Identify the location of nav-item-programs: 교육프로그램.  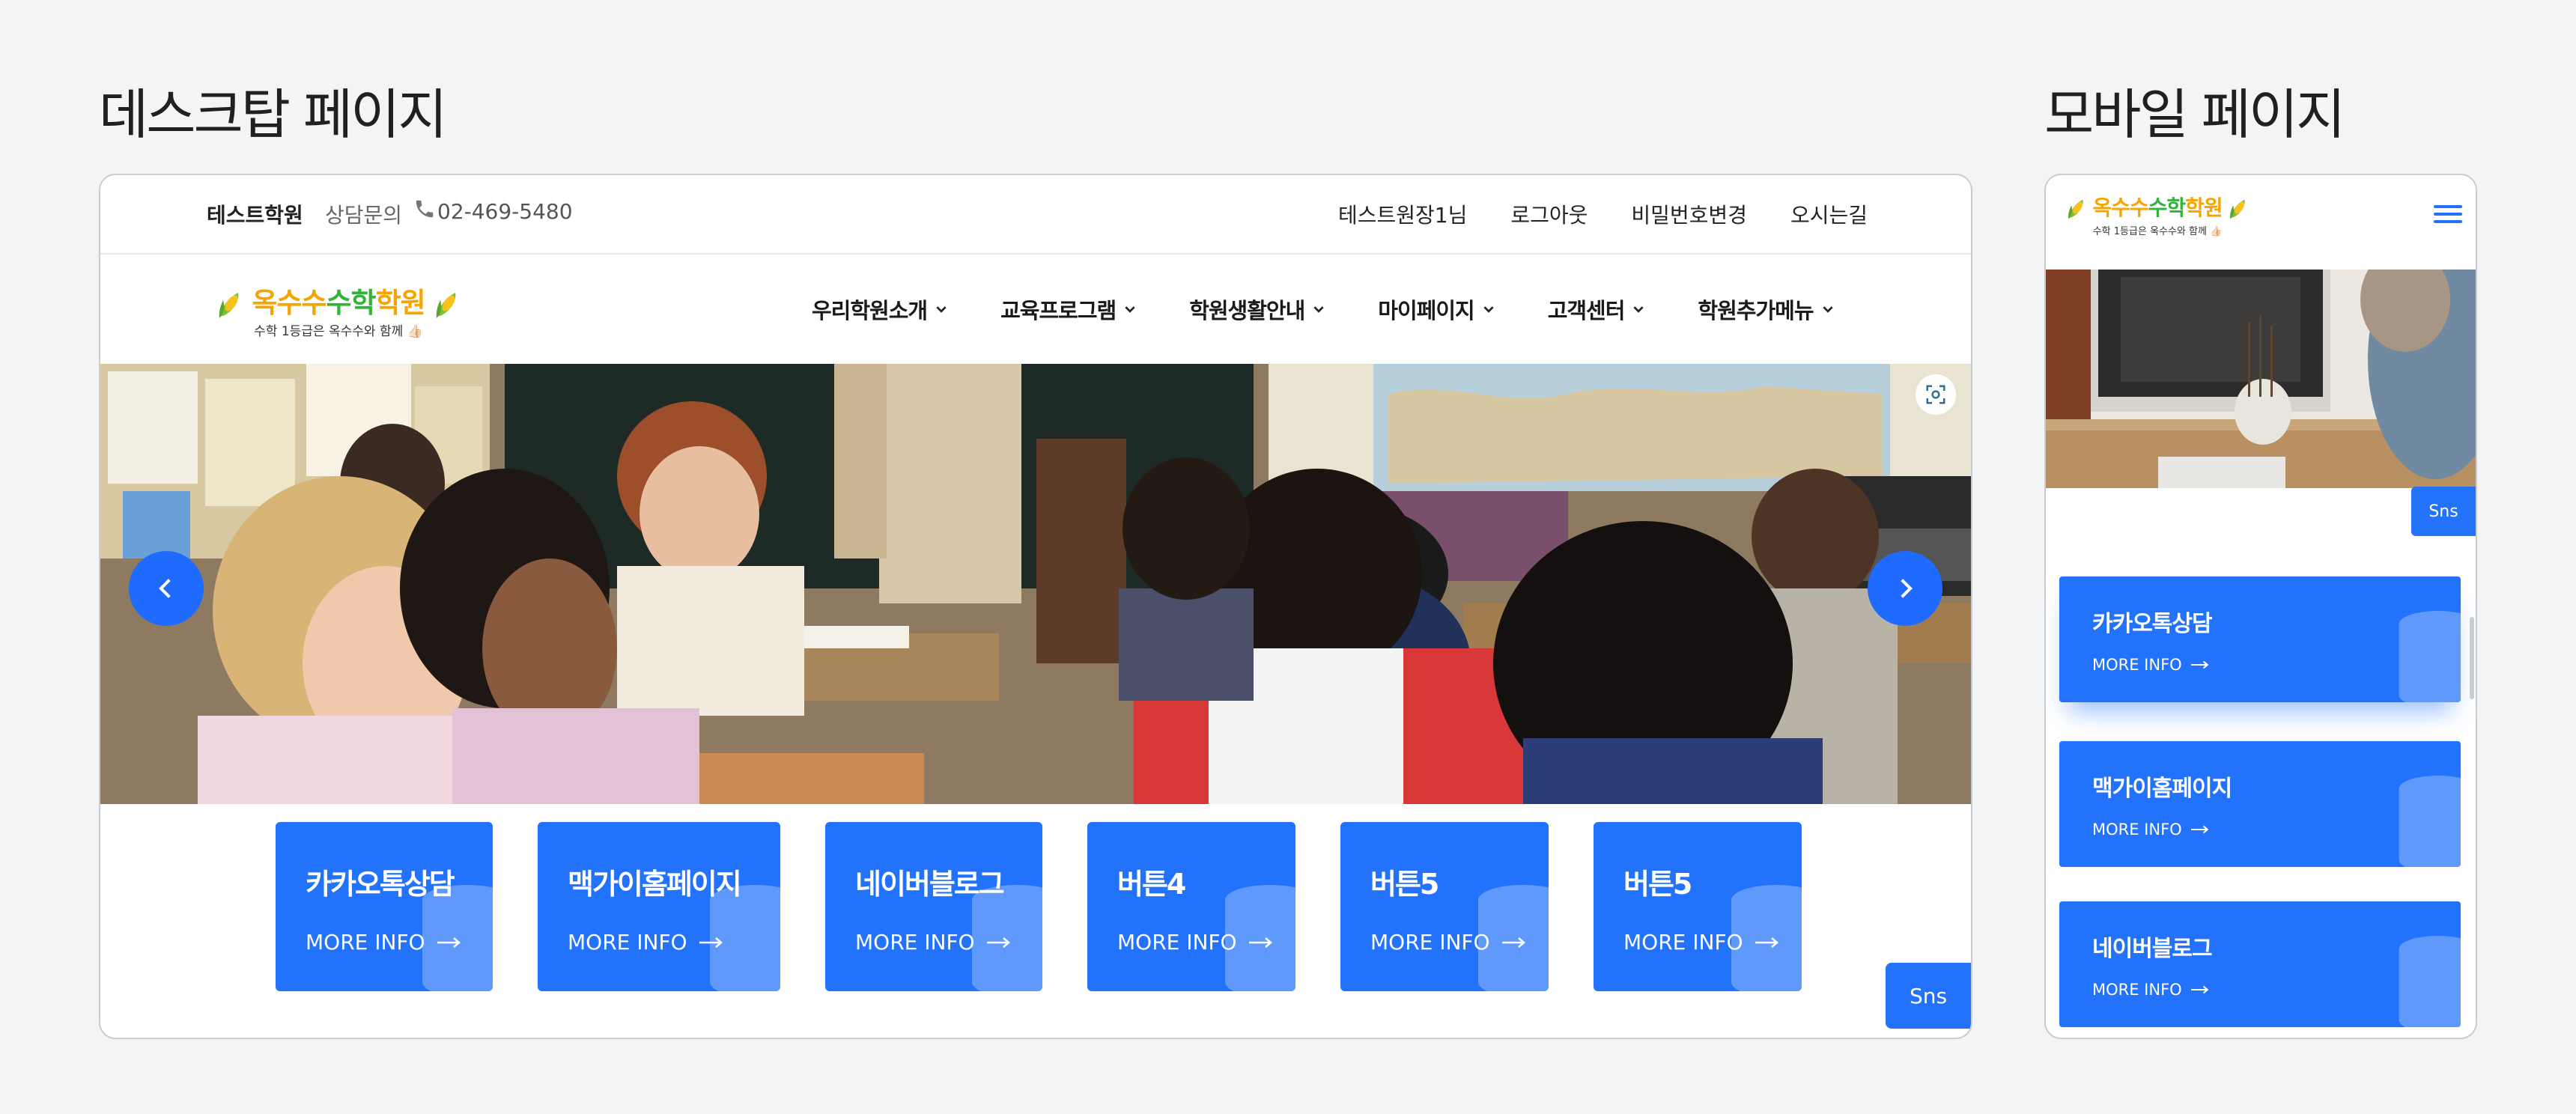
(1068, 309).